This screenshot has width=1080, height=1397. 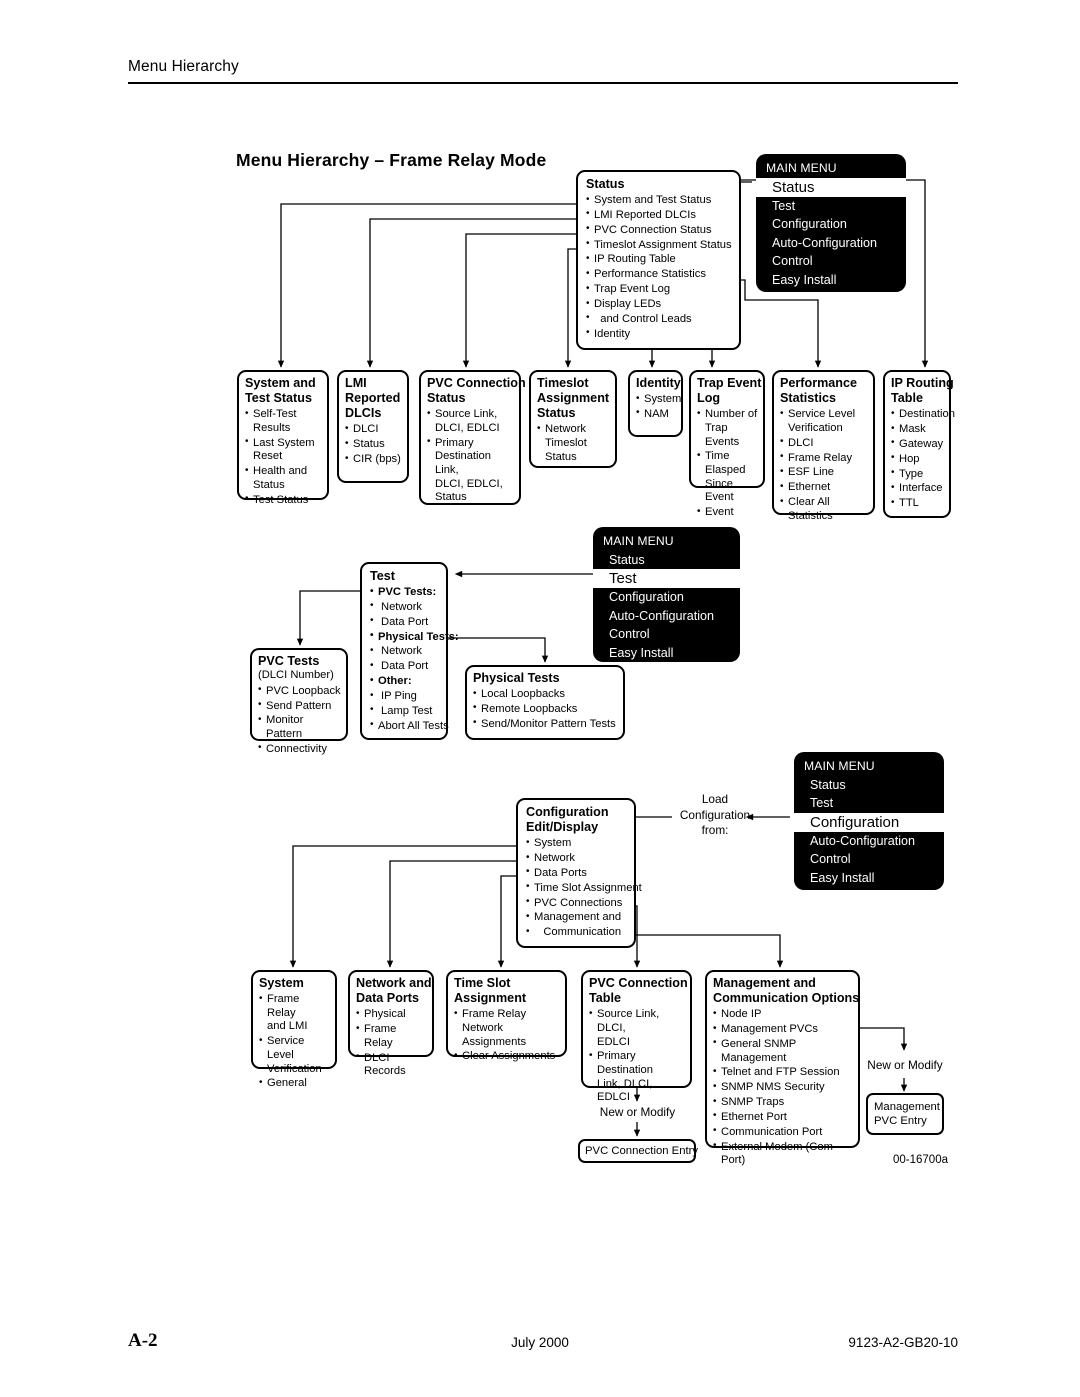 I want to click on list-item: Physical, so click(x=391, y=1015).